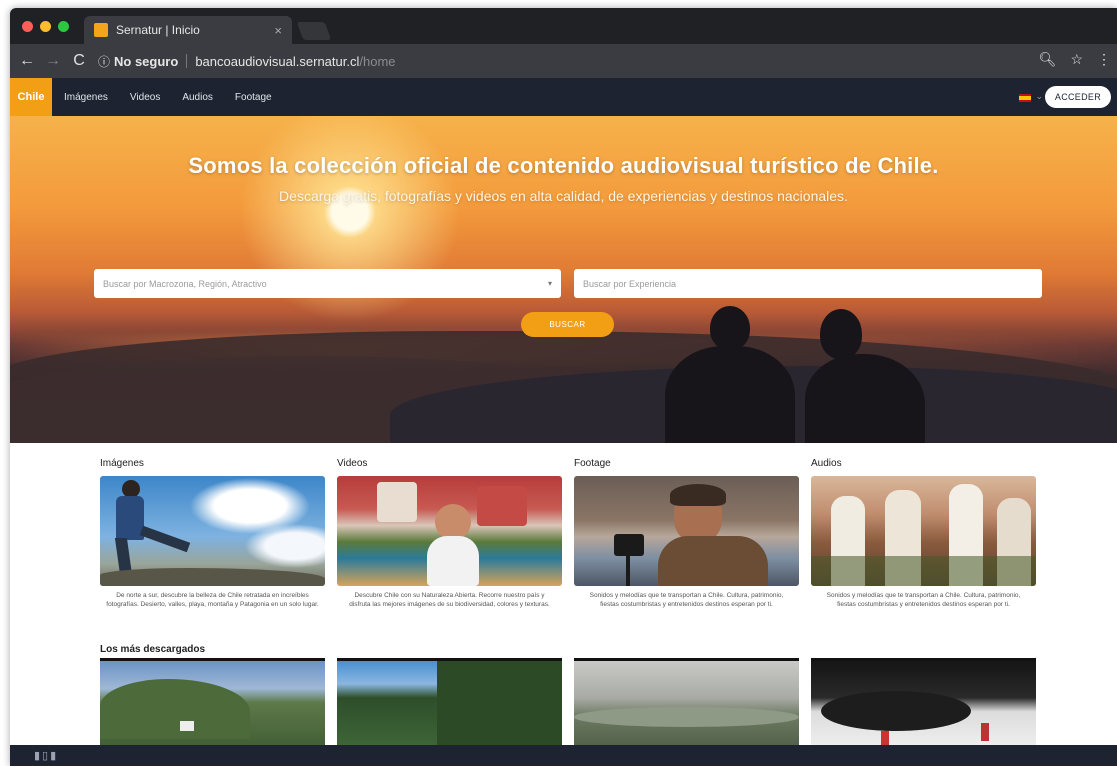 The image size is (1117, 766). Describe the element at coordinates (253, 97) in the screenshot. I see `nav-footage: Footage` at that location.